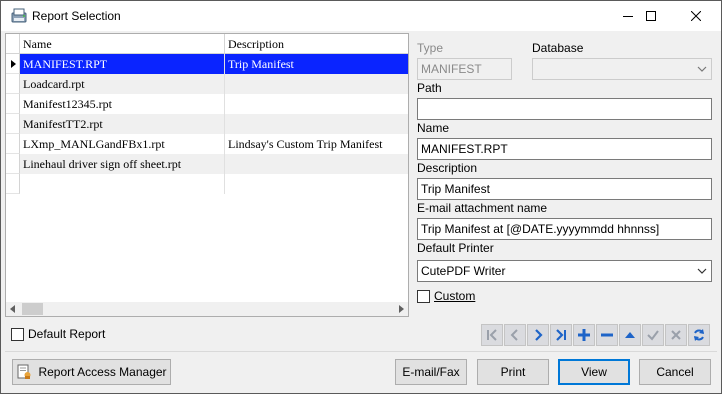 The image size is (722, 394). I want to click on email-attachment-label: E-mail attachment name, so click(482, 208).